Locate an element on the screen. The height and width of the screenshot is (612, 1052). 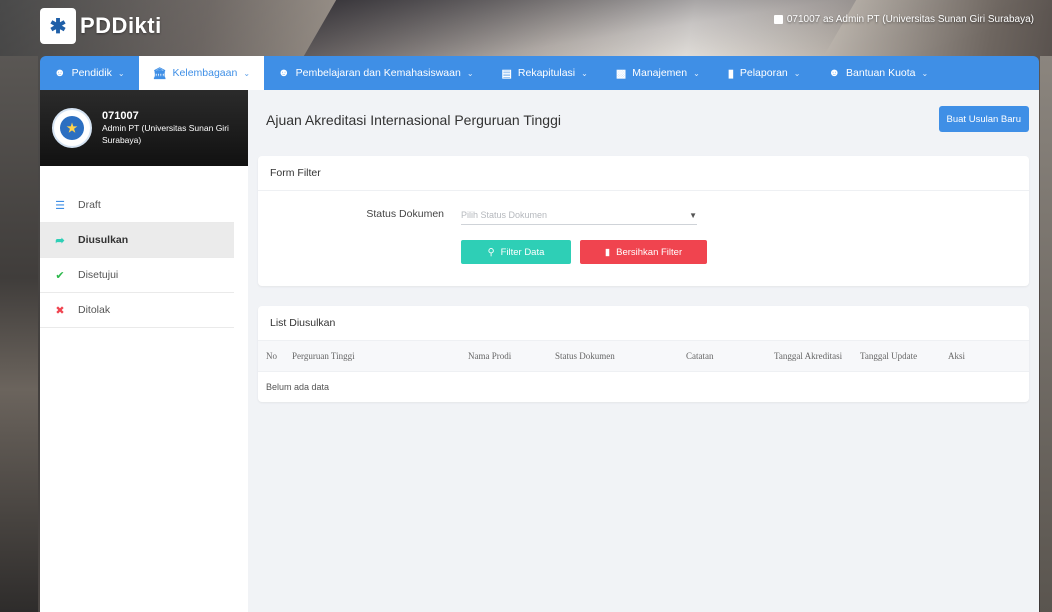
status-placeholder: Pilih Status Dokumen is located at coordinates (504, 215).